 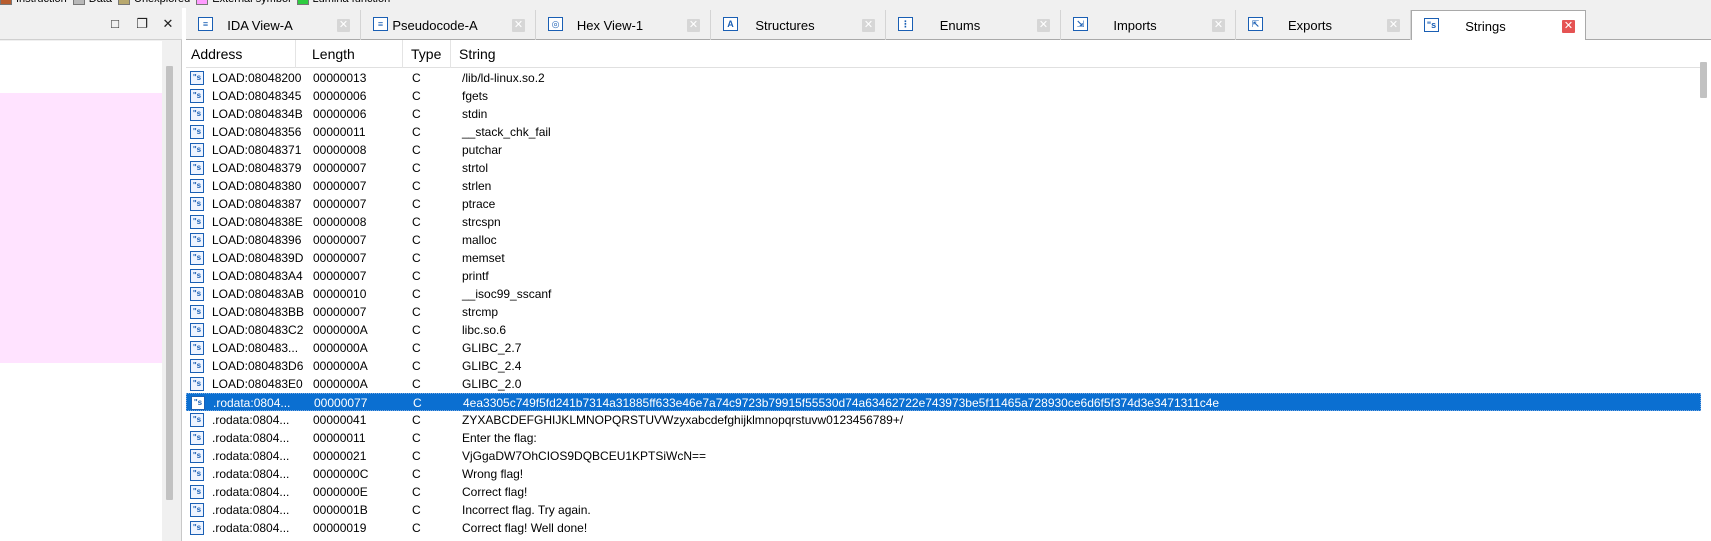 What do you see at coordinates (258, 312) in the screenshot?
I see `string-address: LOAD:080483BB` at bounding box center [258, 312].